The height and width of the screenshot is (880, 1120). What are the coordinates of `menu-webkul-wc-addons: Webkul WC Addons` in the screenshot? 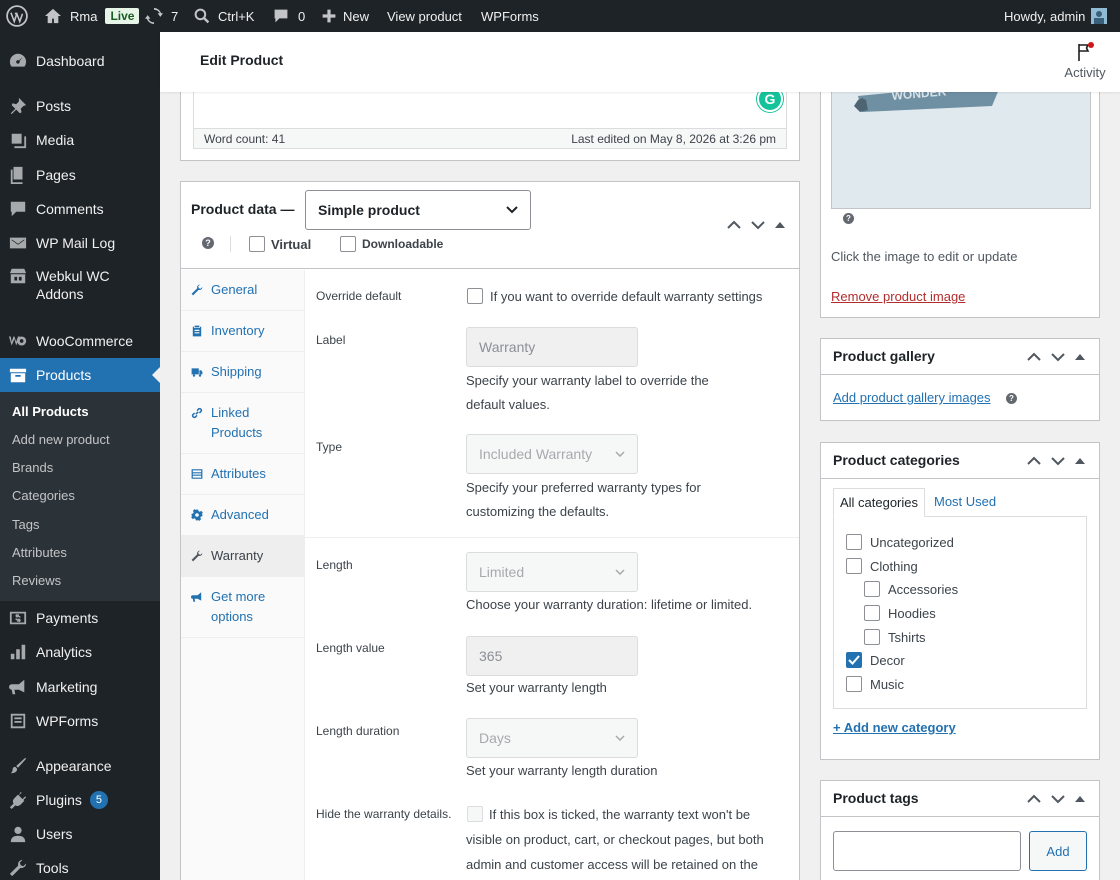 It's located at (80, 285).